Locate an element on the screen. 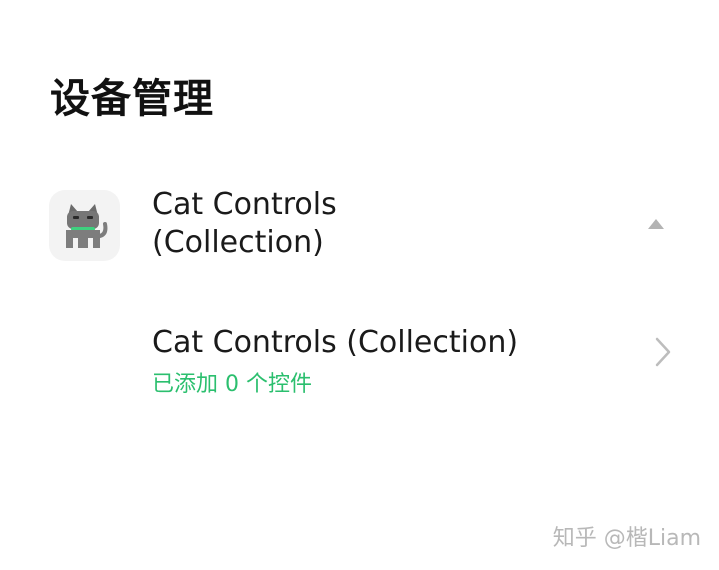  triangle-up-icon is located at coordinates (656, 224).